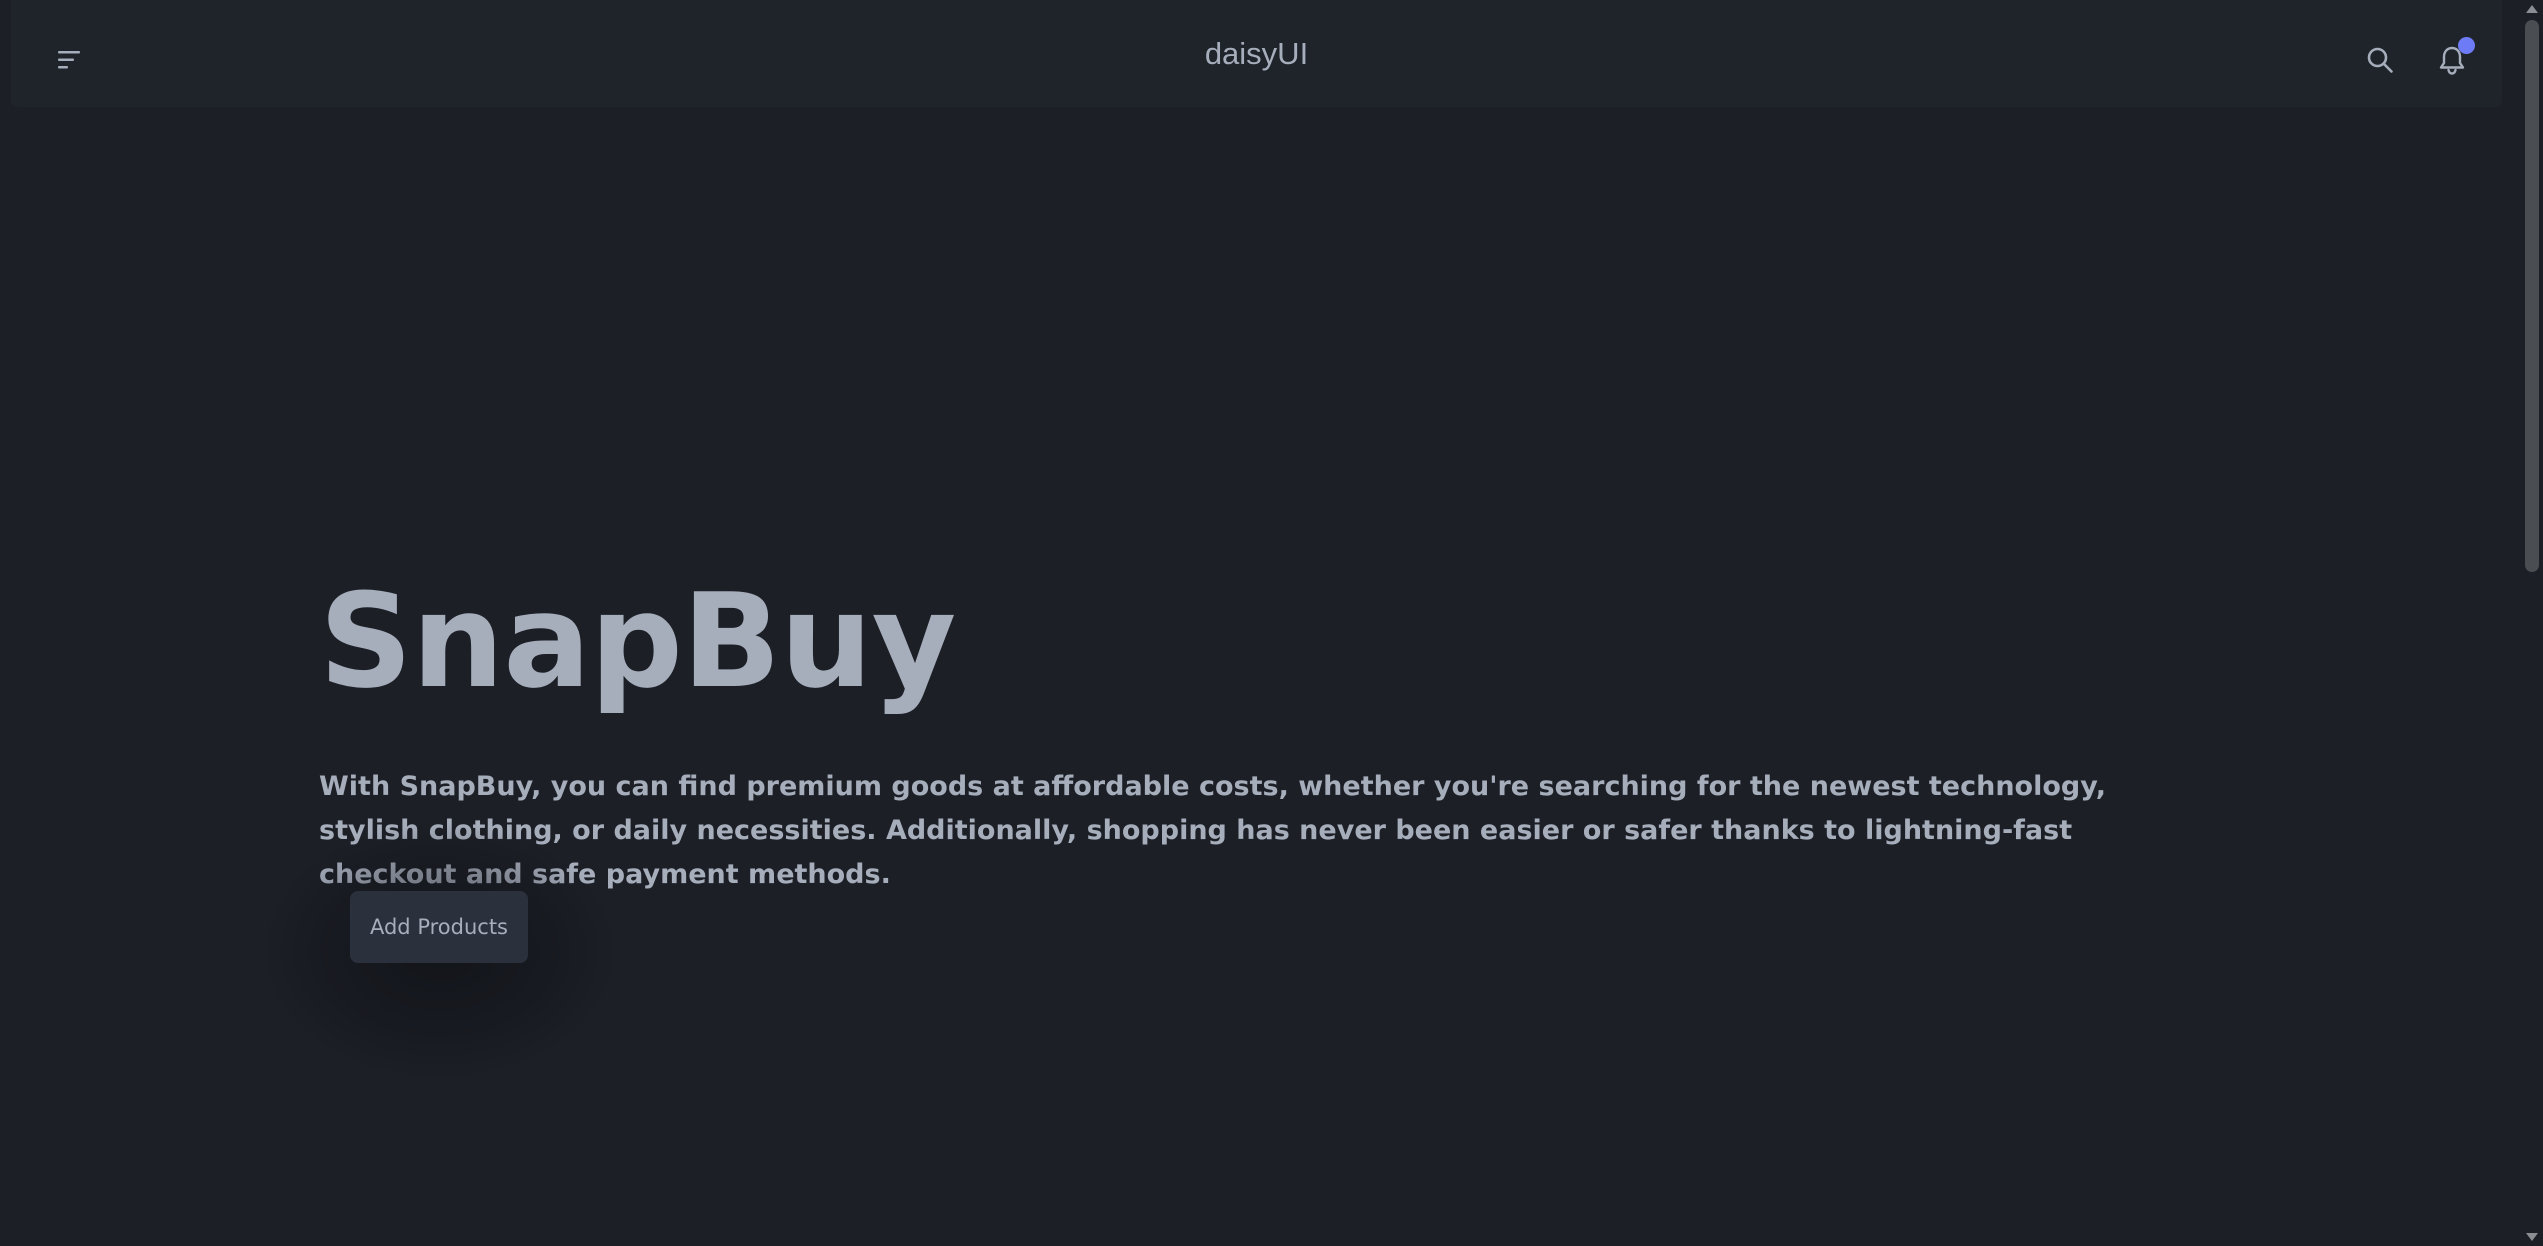  Describe the element at coordinates (439, 927) in the screenshot. I see `add-products-button: Add Products` at that location.